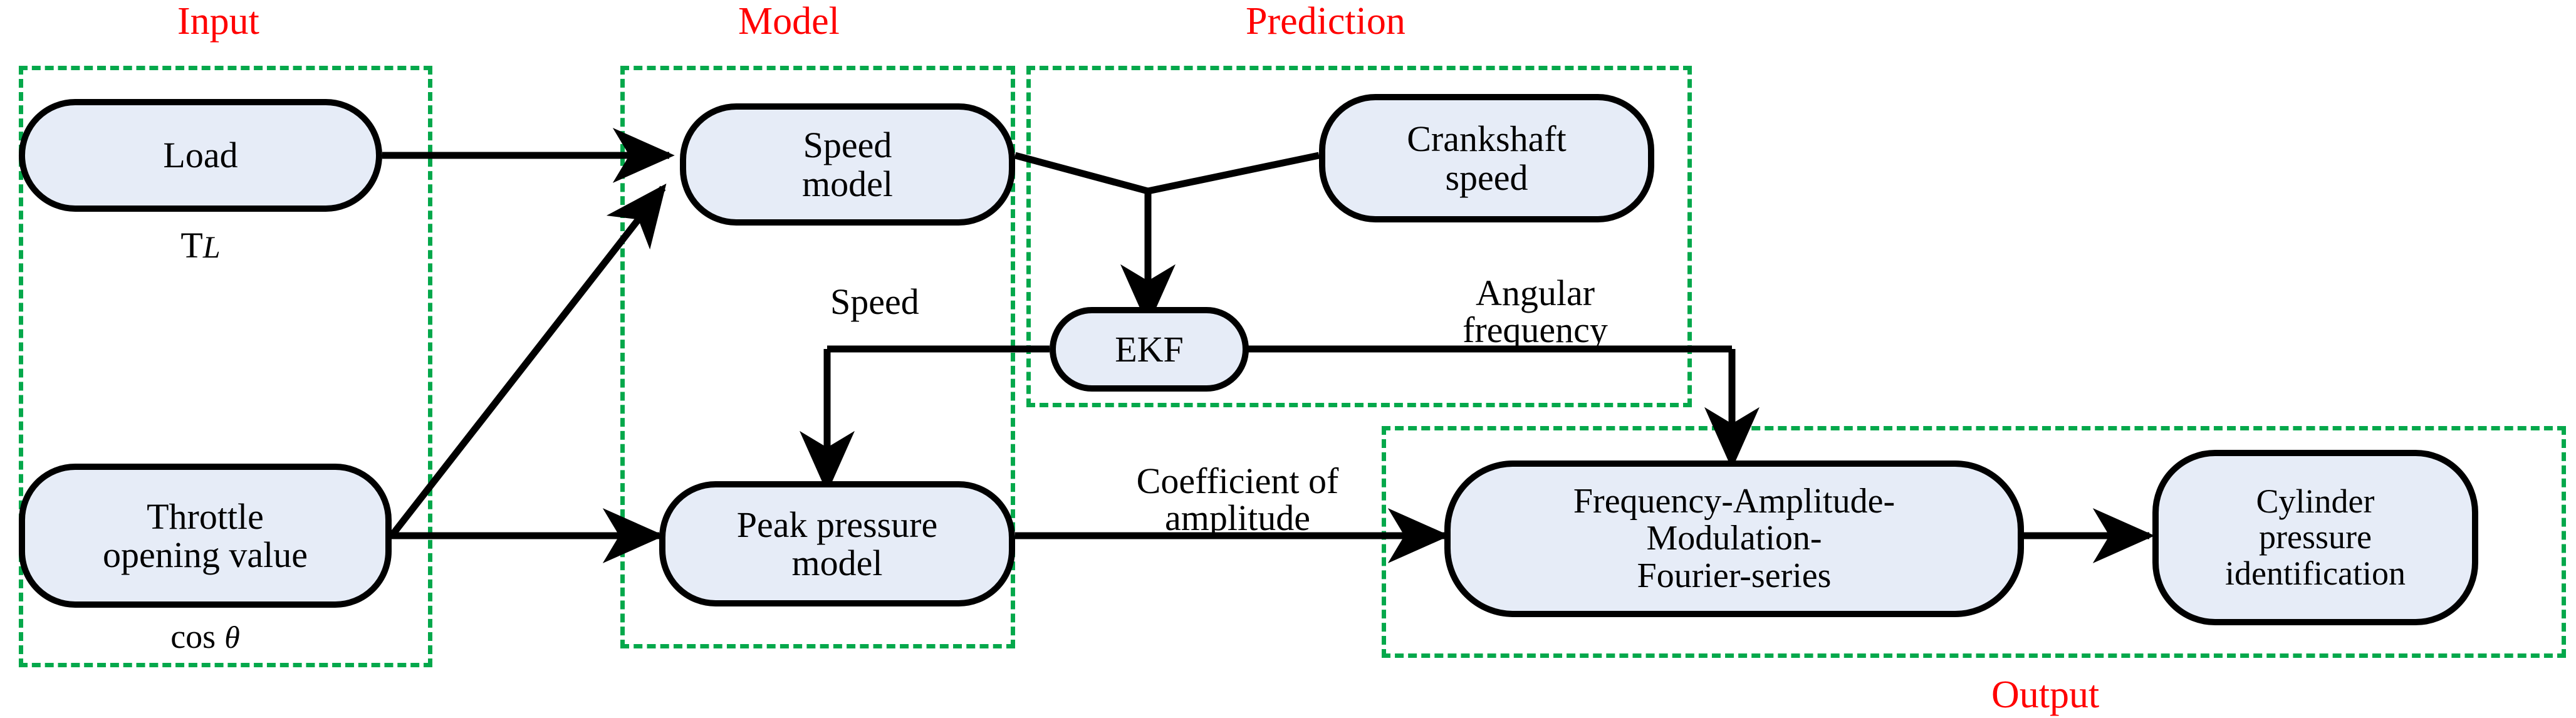 Image resolution: width=2576 pixels, height=718 pixels. I want to click on node-peak-pressure-model-label: Peak pressure model, so click(837, 543).